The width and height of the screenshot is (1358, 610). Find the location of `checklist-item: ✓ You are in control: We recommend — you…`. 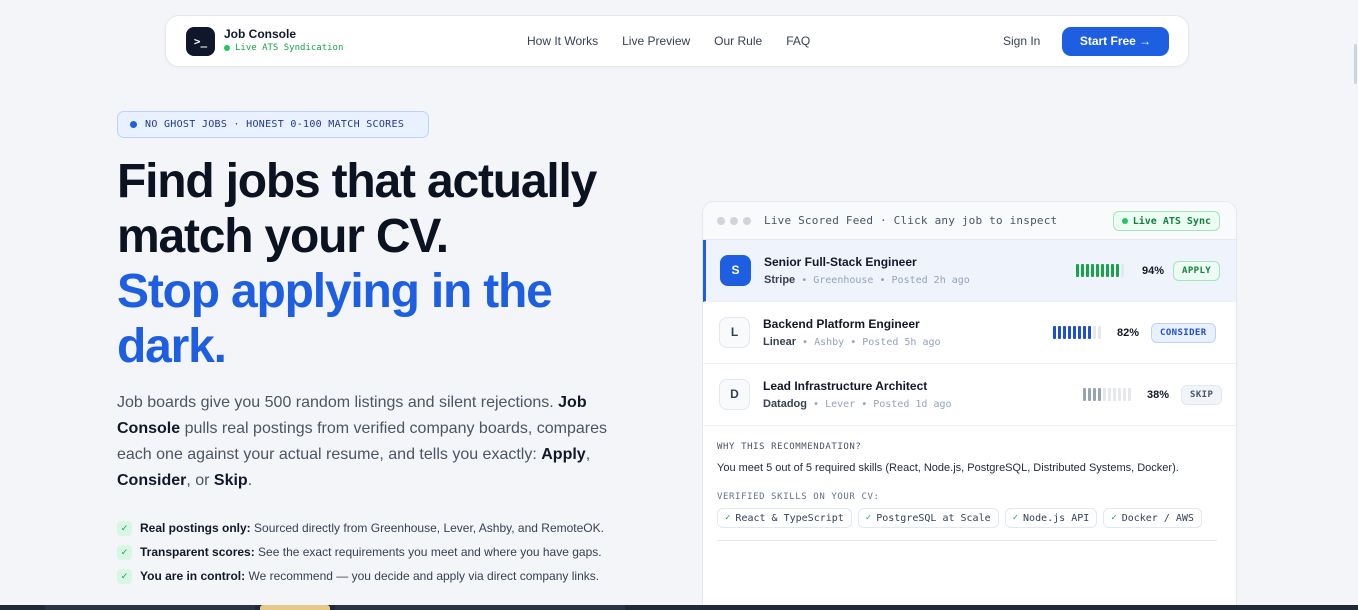

checklist-item: ✓ You are in control: We recommend — you… is located at coordinates (377, 576).